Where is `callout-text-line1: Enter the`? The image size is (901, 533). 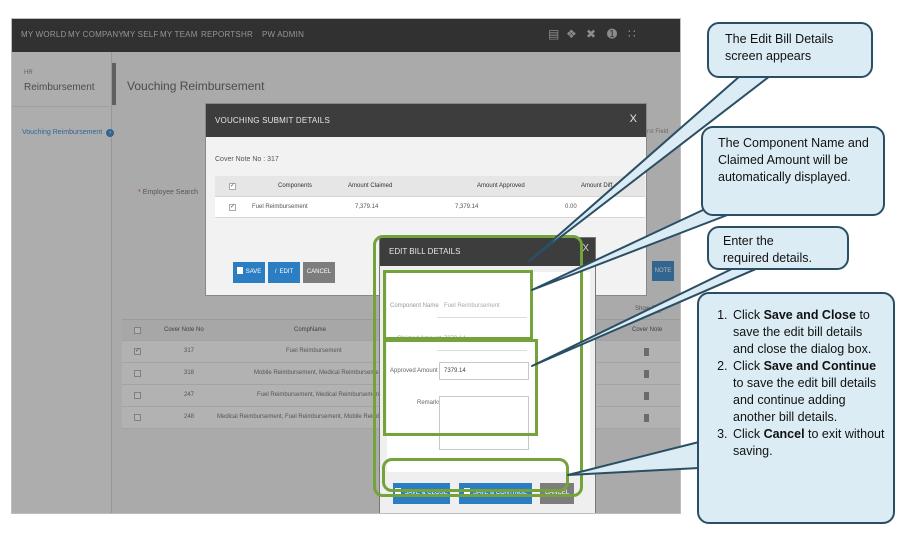
callout-text-line1: Enter the is located at coordinates (748, 241).